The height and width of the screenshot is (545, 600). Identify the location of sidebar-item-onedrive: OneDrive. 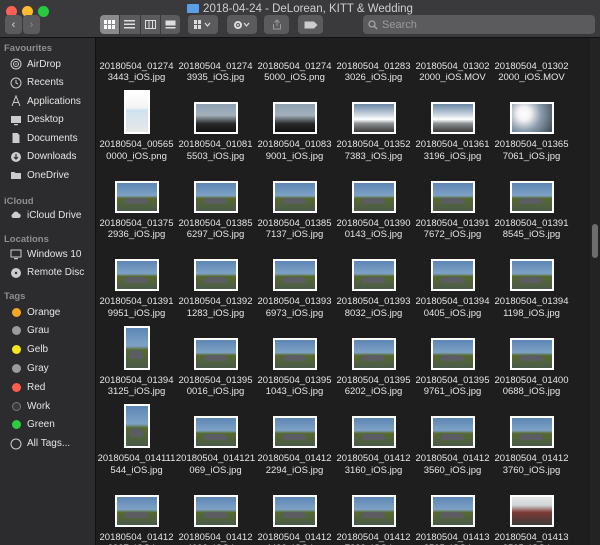
(47, 175).